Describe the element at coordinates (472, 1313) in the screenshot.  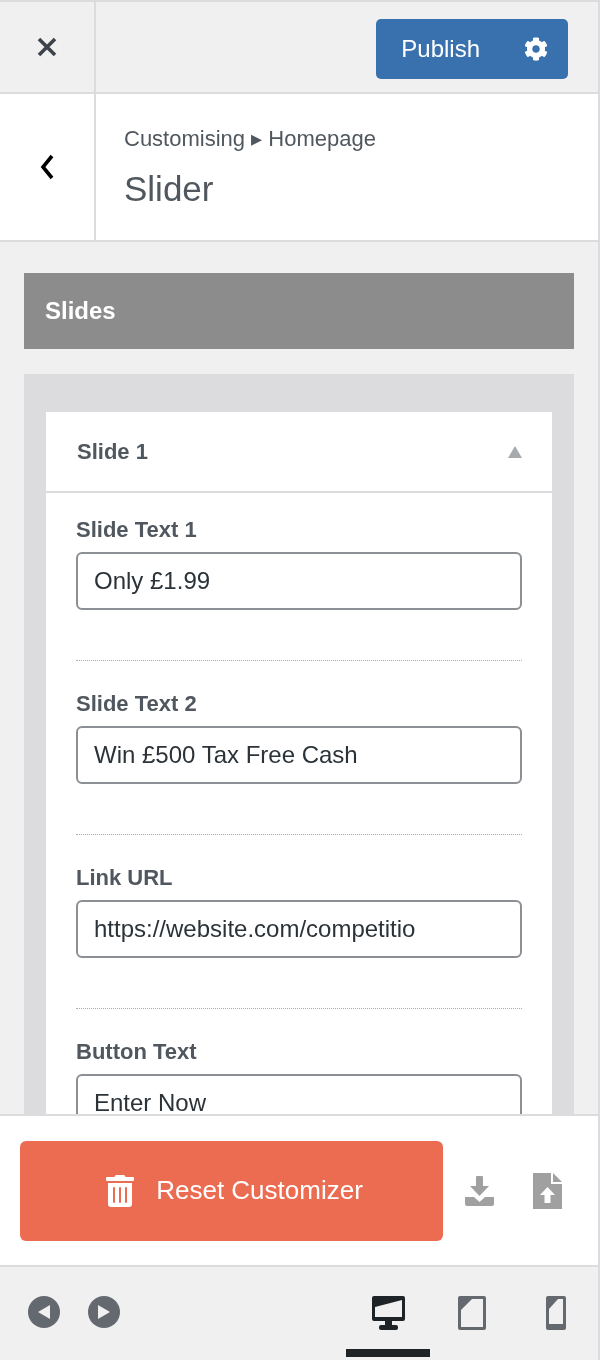
I see `tablet-icon` at that location.